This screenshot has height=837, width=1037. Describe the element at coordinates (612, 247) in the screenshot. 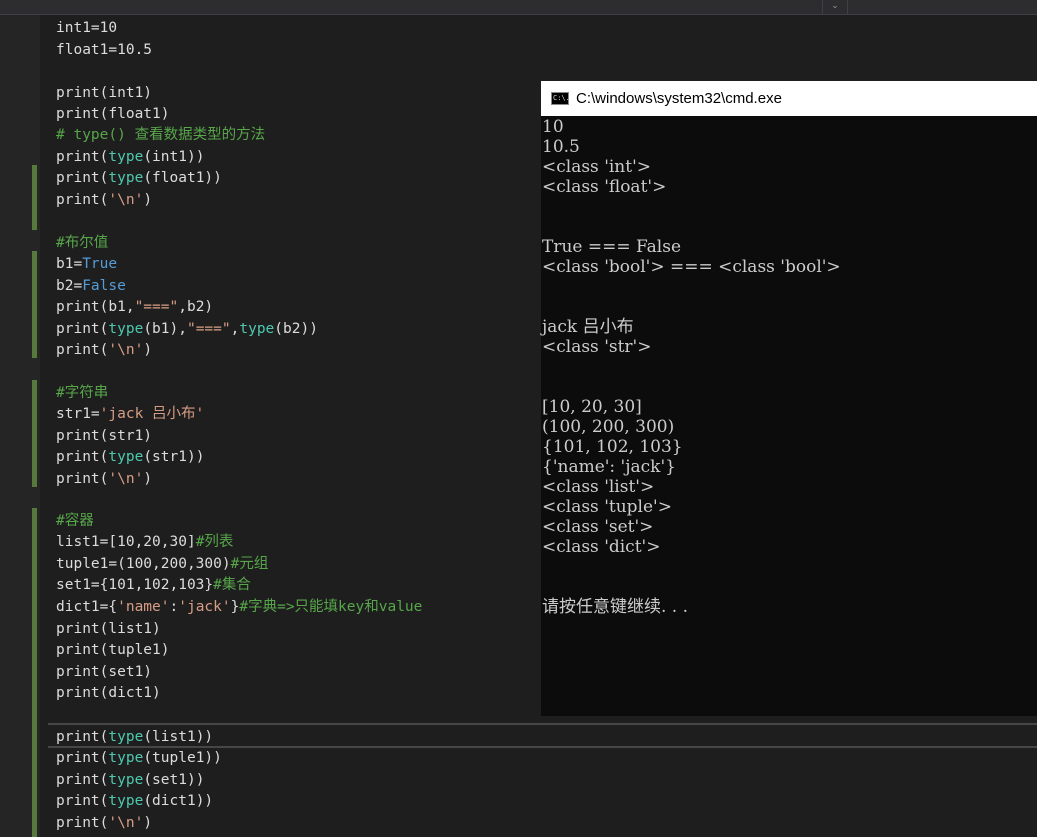

I see `console-line: True === False` at that location.